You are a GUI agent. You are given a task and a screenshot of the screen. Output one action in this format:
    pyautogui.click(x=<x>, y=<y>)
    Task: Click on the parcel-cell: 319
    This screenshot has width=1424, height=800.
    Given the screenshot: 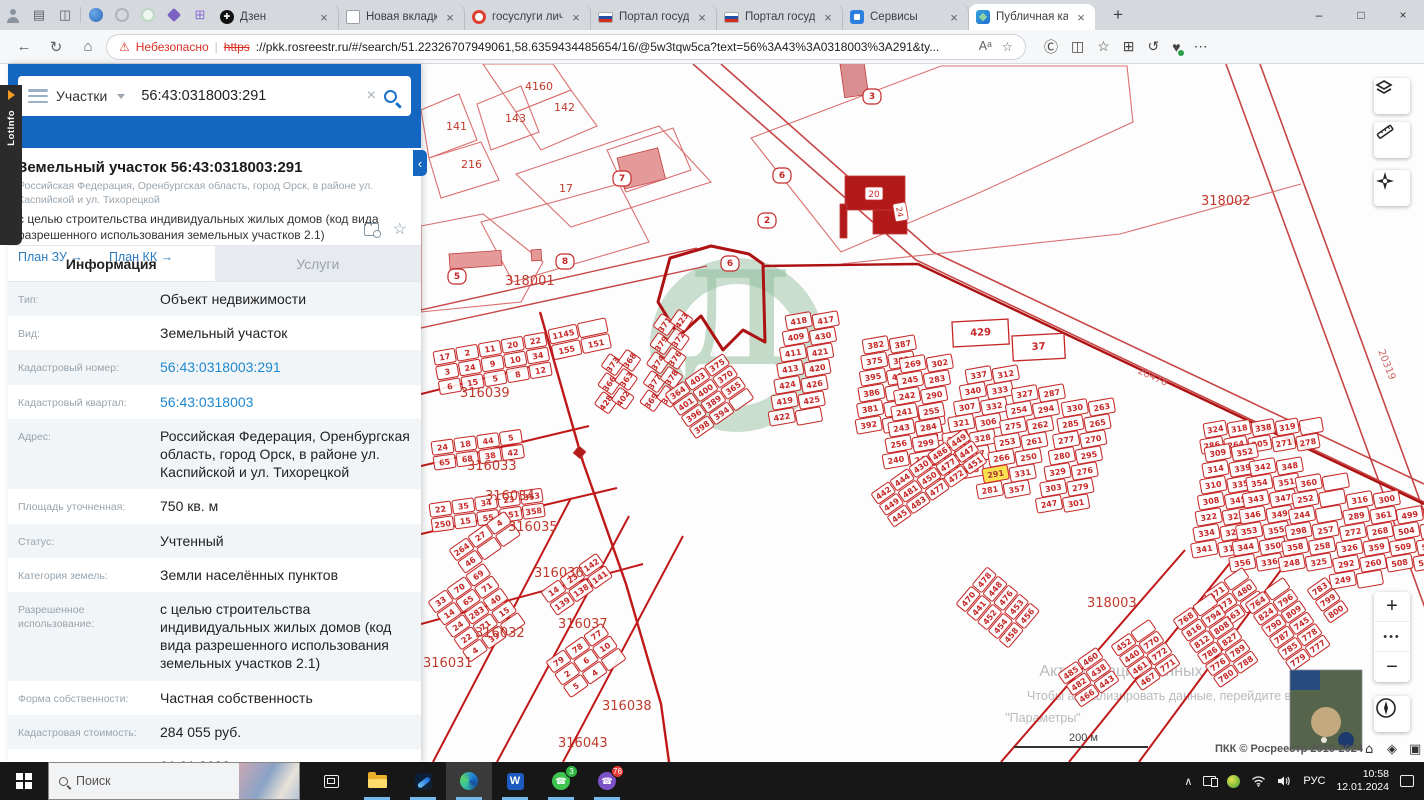 What is the action you would take?
    pyautogui.click(x=1287, y=427)
    